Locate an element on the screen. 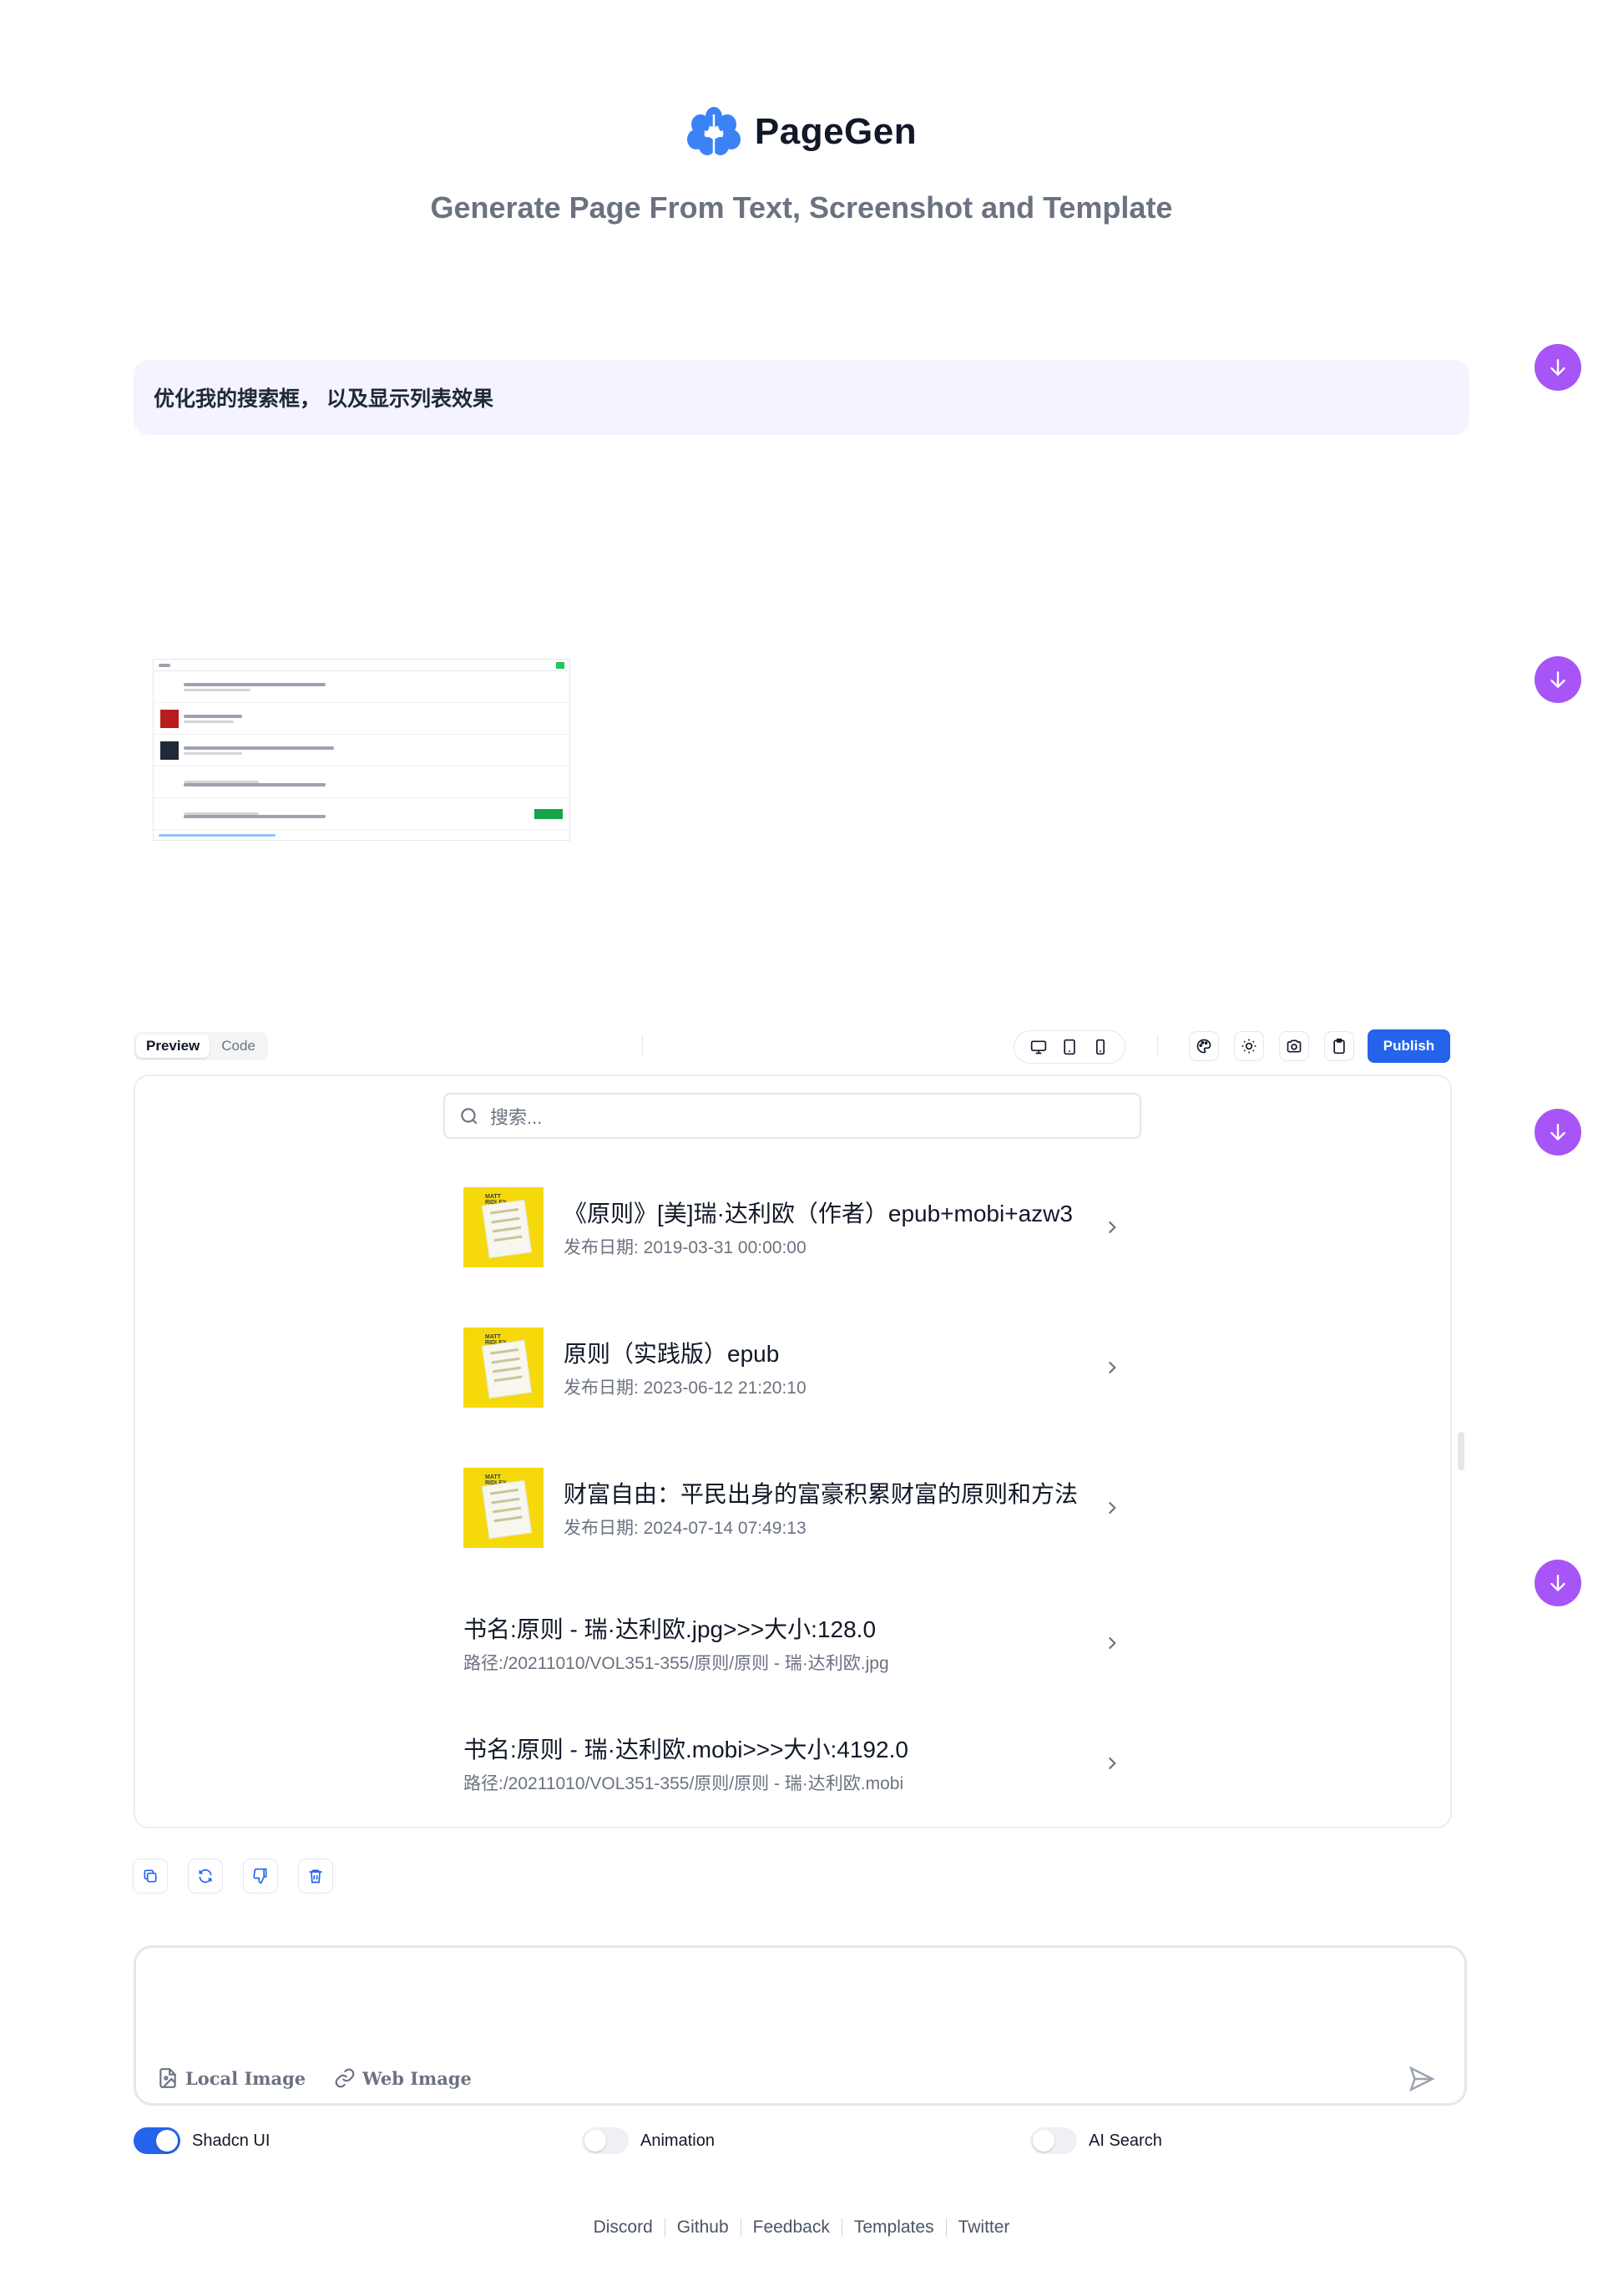 This screenshot has height=2296, width=1603. footer-link-github: Github is located at coordinates (703, 2228).